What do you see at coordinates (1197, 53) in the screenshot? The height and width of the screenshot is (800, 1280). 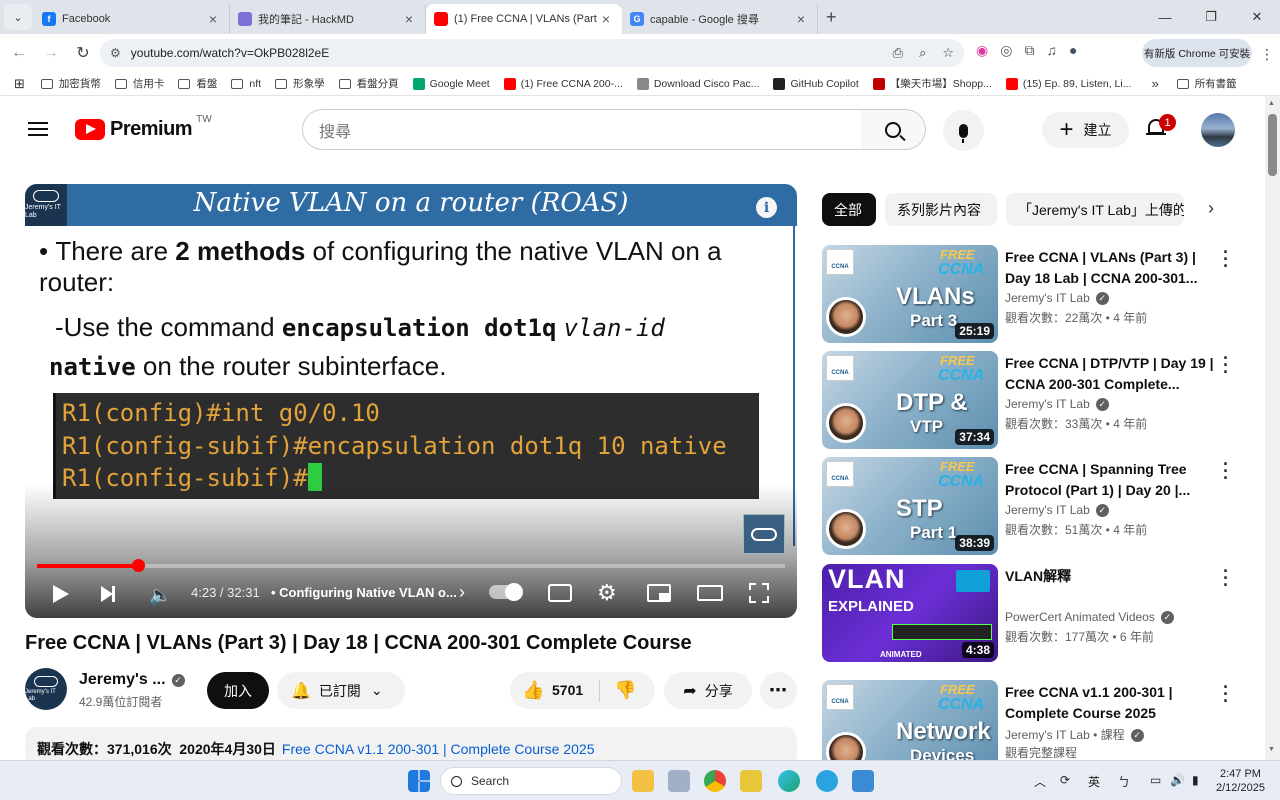 I see `chrome-update-button: 有新版 Chrome 可安裝` at bounding box center [1197, 53].